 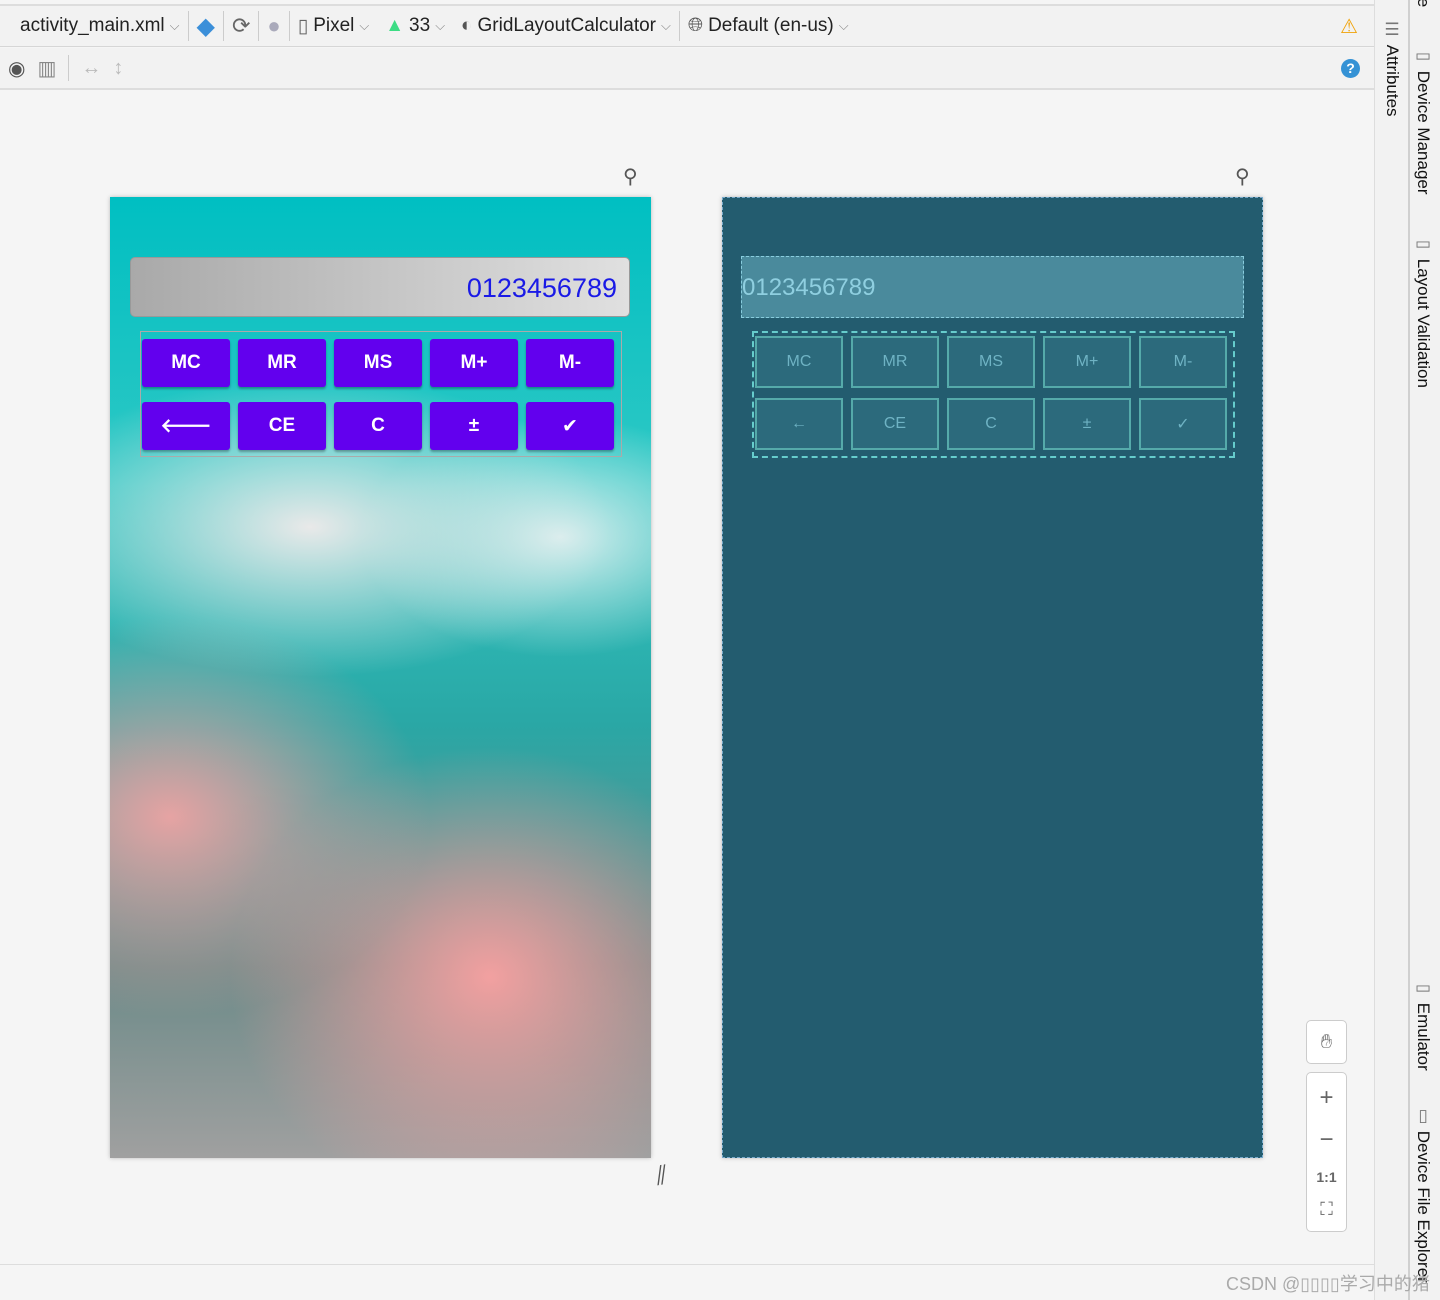 What do you see at coordinates (771, 25) in the screenshot?
I see `locale-label: Default (en-us)` at bounding box center [771, 25].